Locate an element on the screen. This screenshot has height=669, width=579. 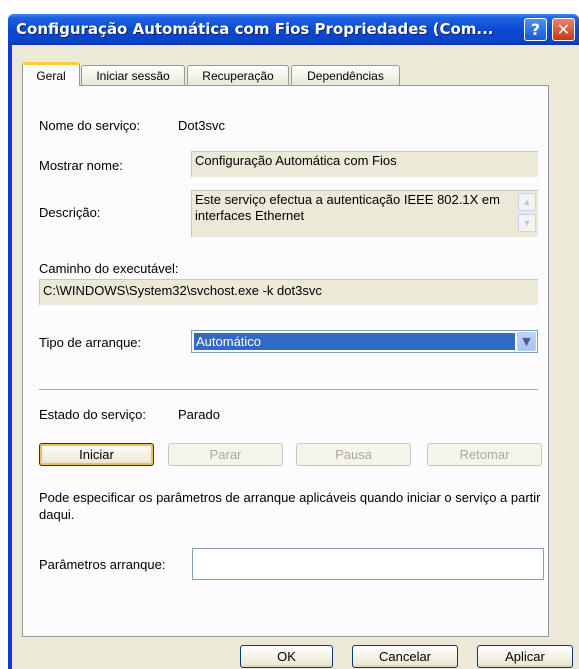
help-icon: ? is located at coordinates (535, 29).